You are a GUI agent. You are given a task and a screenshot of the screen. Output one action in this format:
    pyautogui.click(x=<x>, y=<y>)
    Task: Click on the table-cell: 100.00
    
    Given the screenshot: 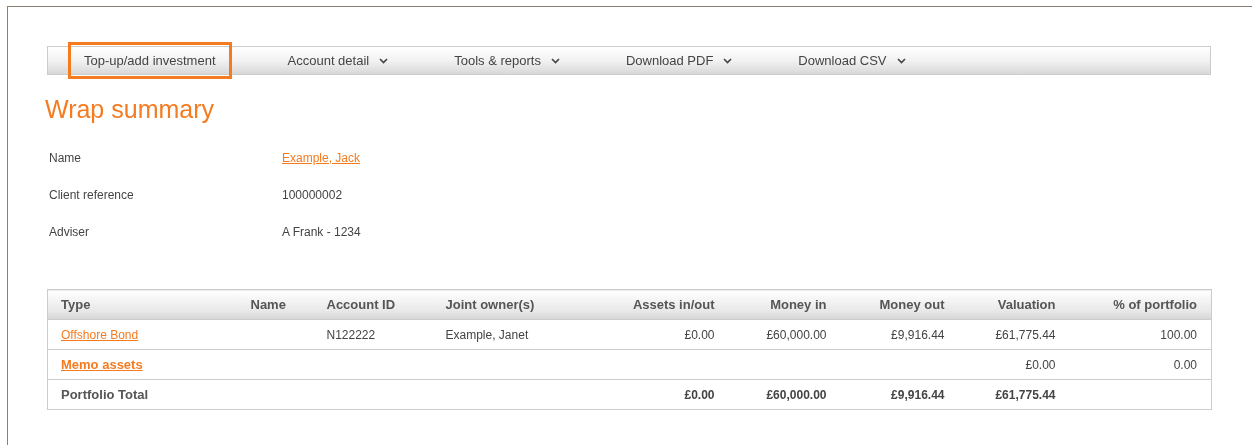 What is the action you would take?
    pyautogui.click(x=1178, y=334)
    